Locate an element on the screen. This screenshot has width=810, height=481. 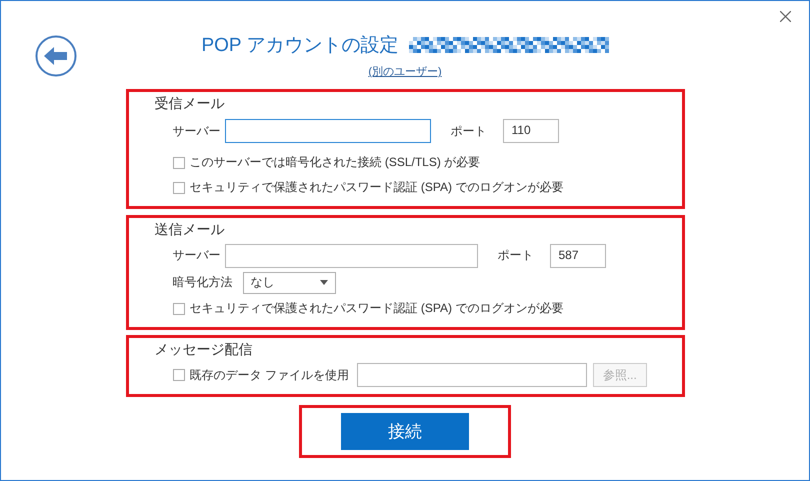
other-user-link: (別のユーザー) is located at coordinates (405, 71).